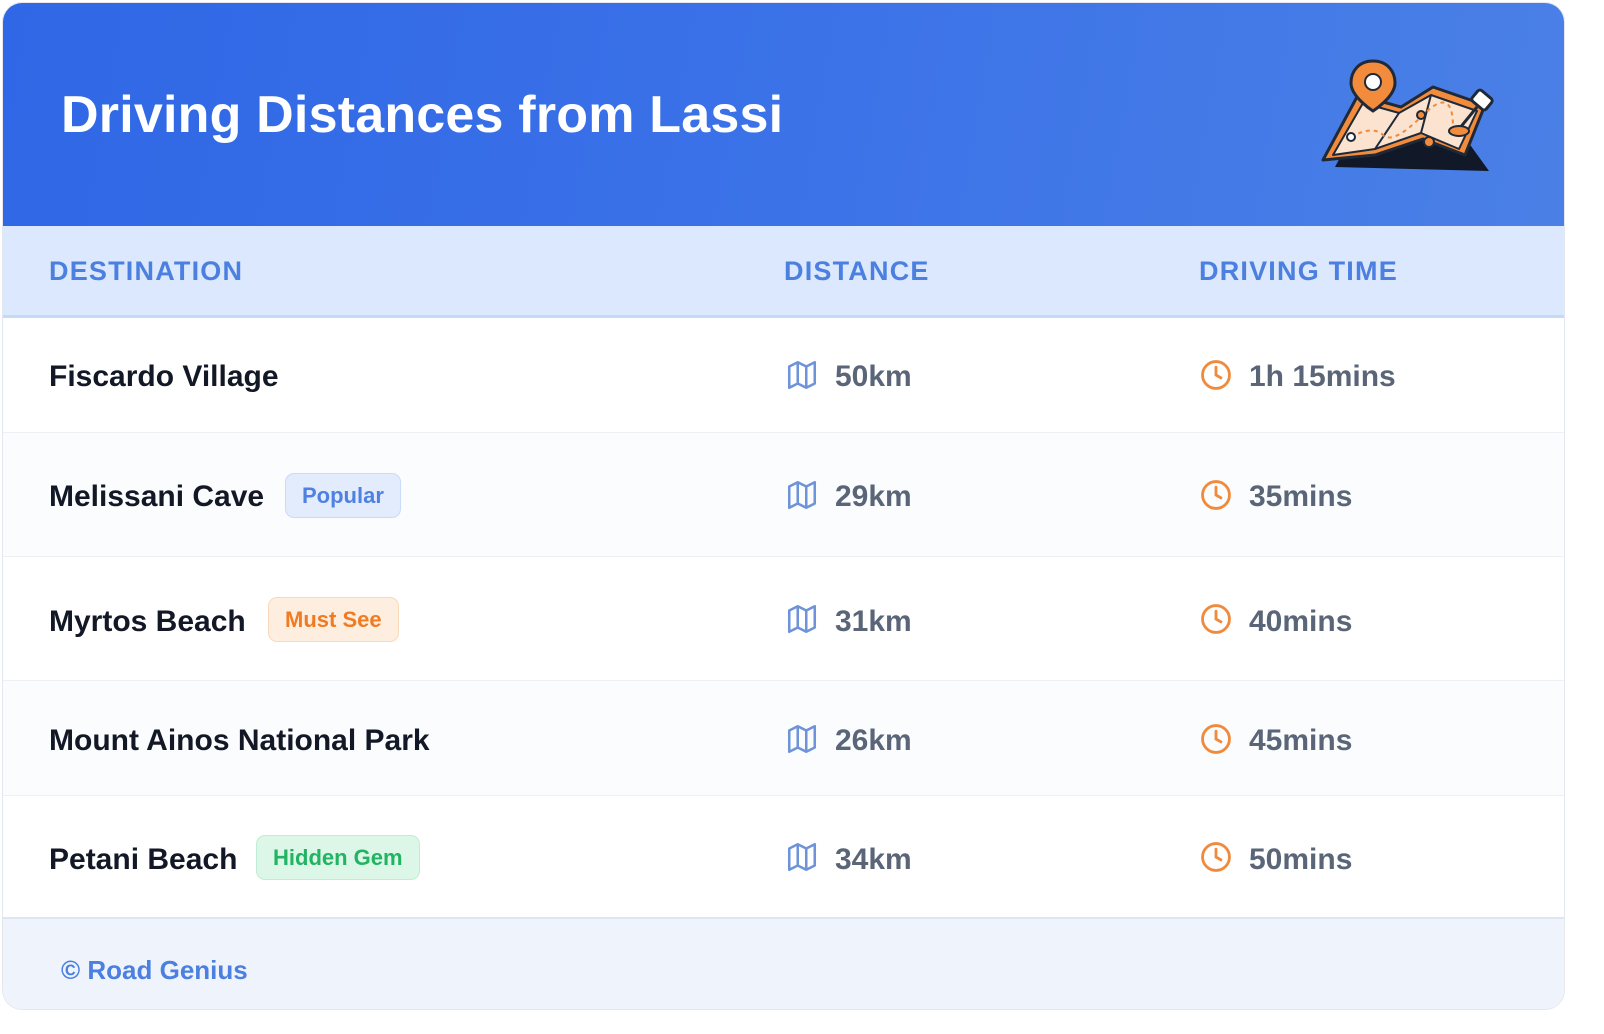 Image resolution: width=1604 pixels, height=1034 pixels. I want to click on destination-name: Mount Ainos National Park, so click(239, 740).